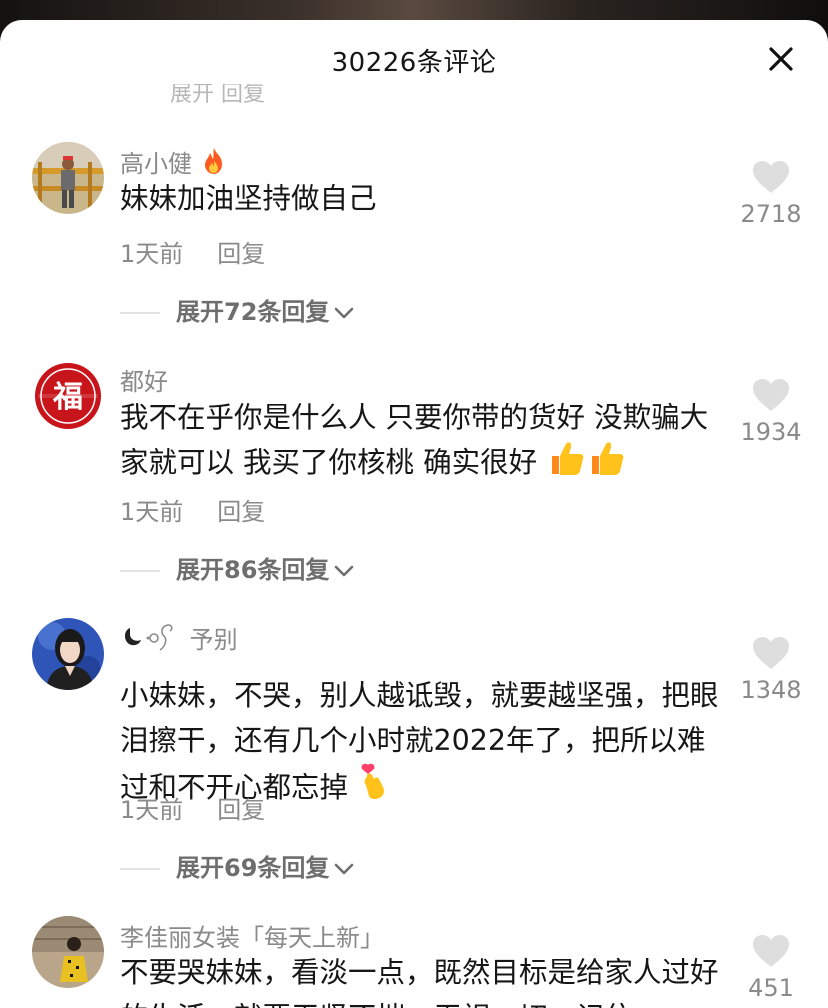  What do you see at coordinates (414, 440) in the screenshot?
I see `comment-text: 我不在乎你是什么人 只要你带的货好 没欺骗大家就可以 我买了你核桃 确实很好` at bounding box center [414, 440].